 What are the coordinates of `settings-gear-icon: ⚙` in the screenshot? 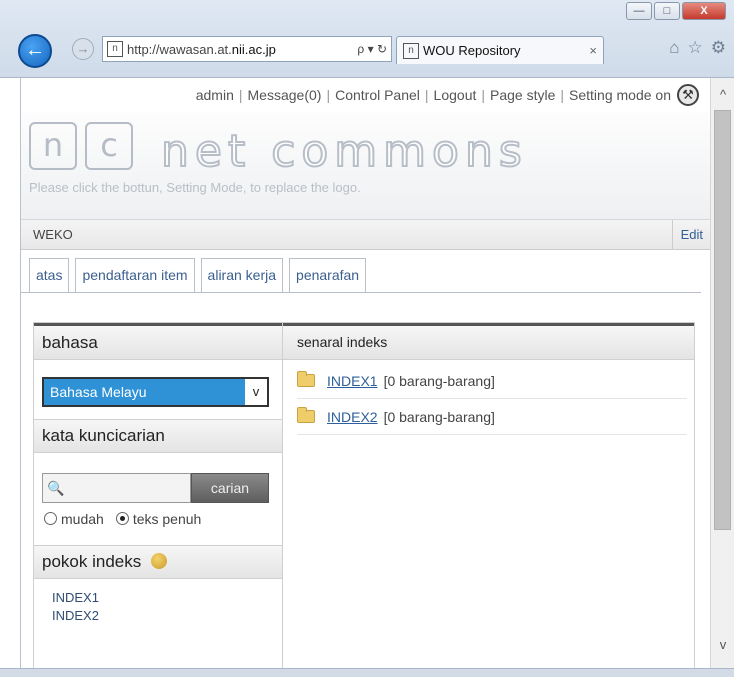 It's located at (718, 48).